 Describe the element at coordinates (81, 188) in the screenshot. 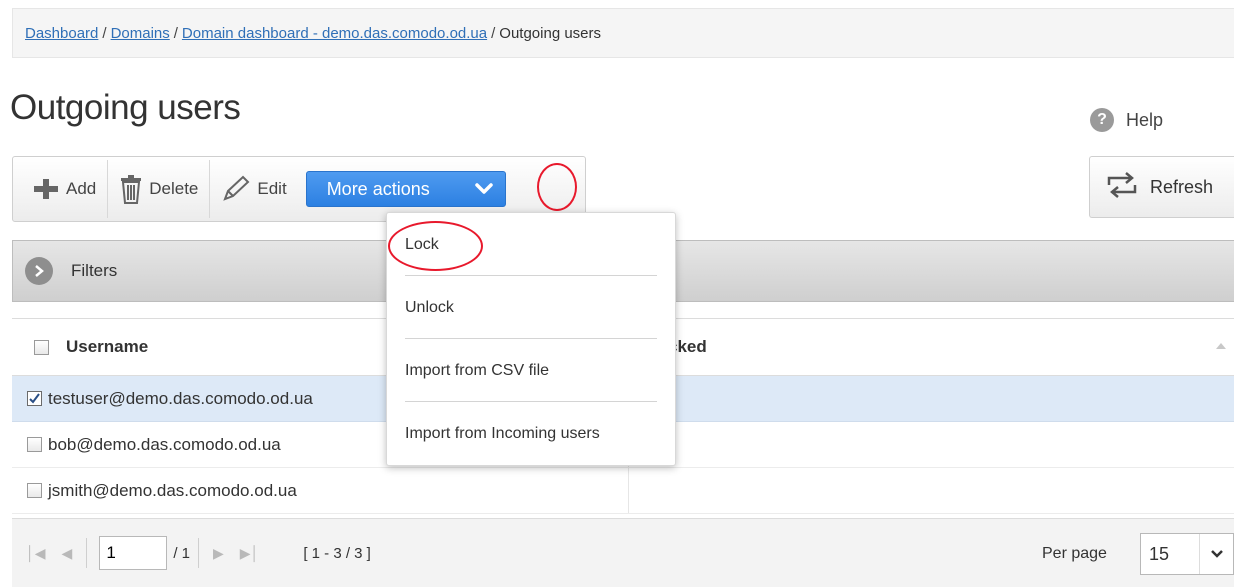

I see `add-button-label: Add` at that location.